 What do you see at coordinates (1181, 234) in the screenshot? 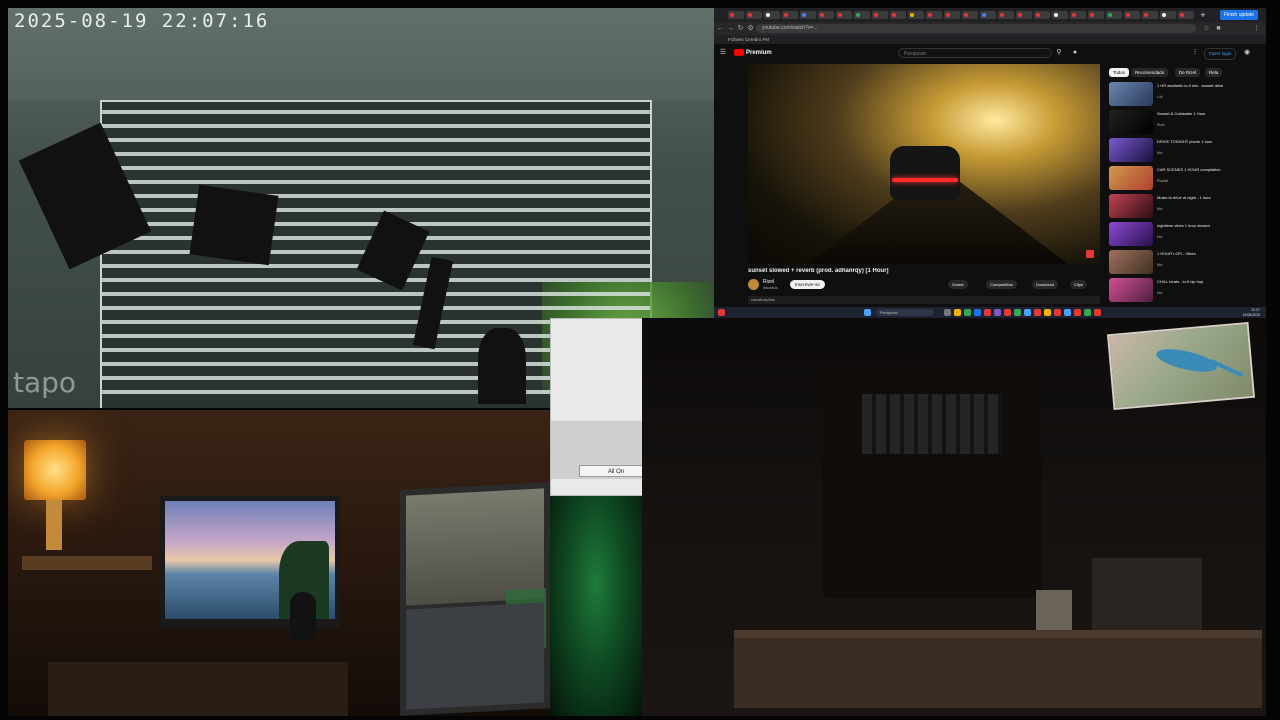
I see `recommended-video: nighttime vibes 1 hour slowed Mix` at bounding box center [1181, 234].